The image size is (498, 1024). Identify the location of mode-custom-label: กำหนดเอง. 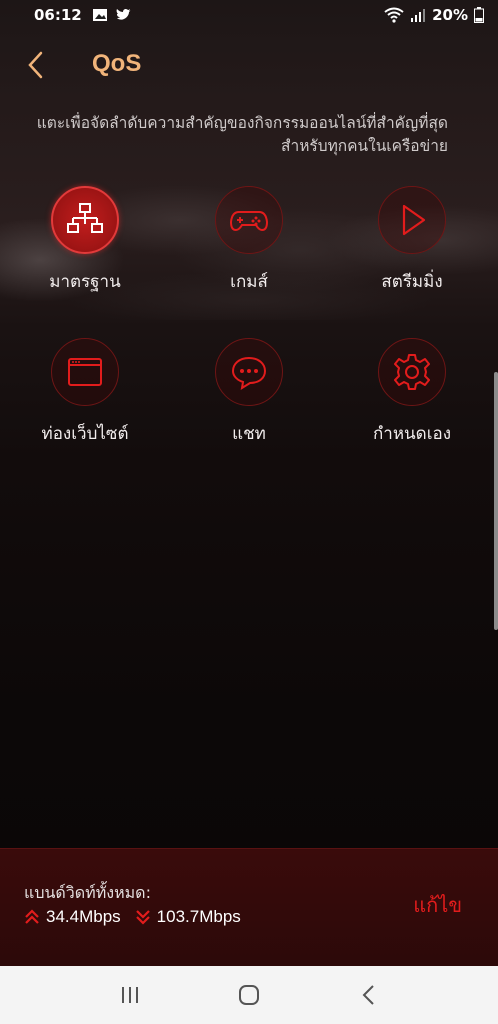
(412, 434).